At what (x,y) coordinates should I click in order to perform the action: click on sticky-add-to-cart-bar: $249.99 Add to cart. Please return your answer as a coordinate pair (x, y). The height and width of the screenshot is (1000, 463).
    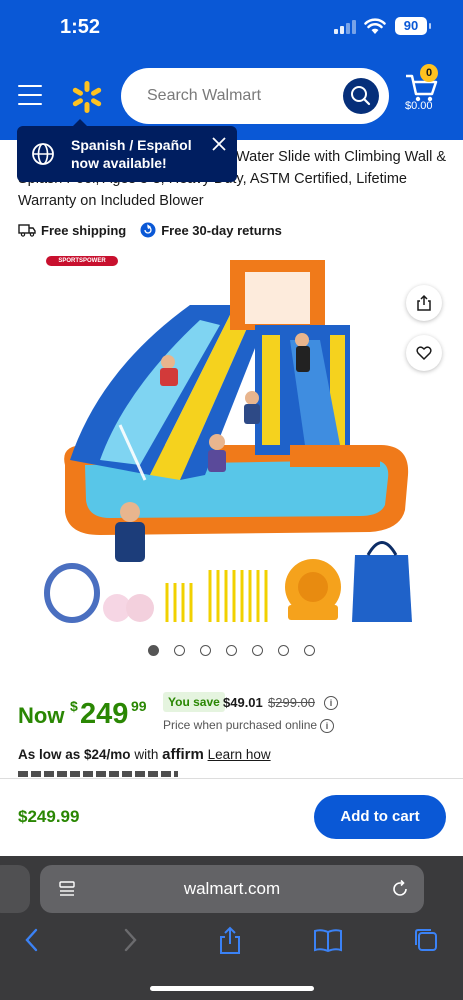
    Looking at the image, I should click on (231, 817).